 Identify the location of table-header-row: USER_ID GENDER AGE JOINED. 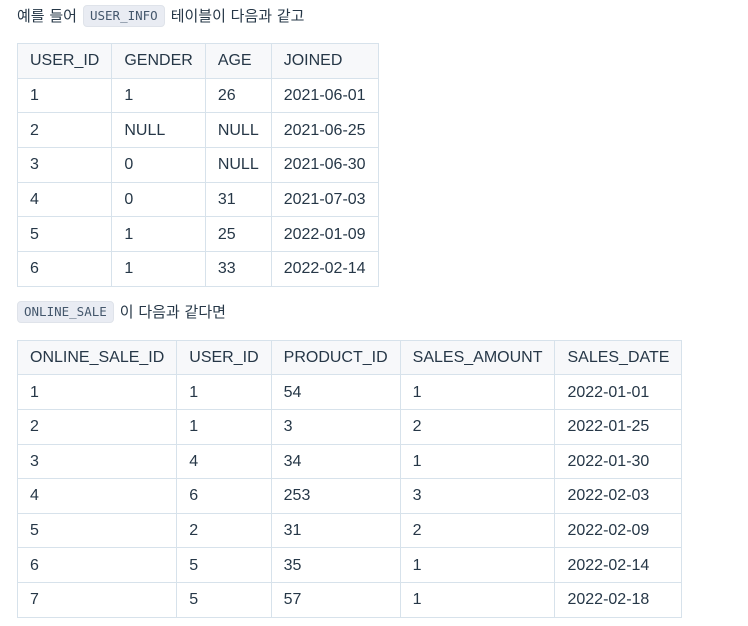
(197, 61).